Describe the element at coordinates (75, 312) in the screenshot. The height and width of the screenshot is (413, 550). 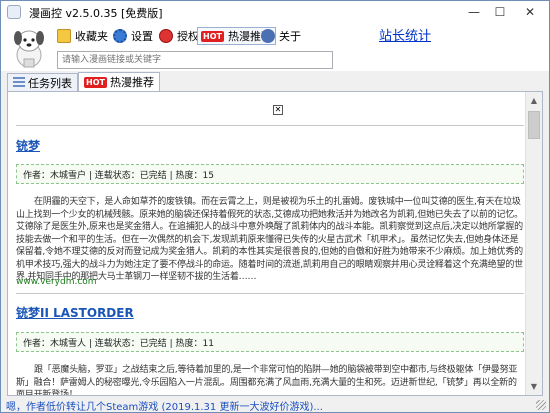
I see `item-title: 铳梦II LASTORDER` at that location.